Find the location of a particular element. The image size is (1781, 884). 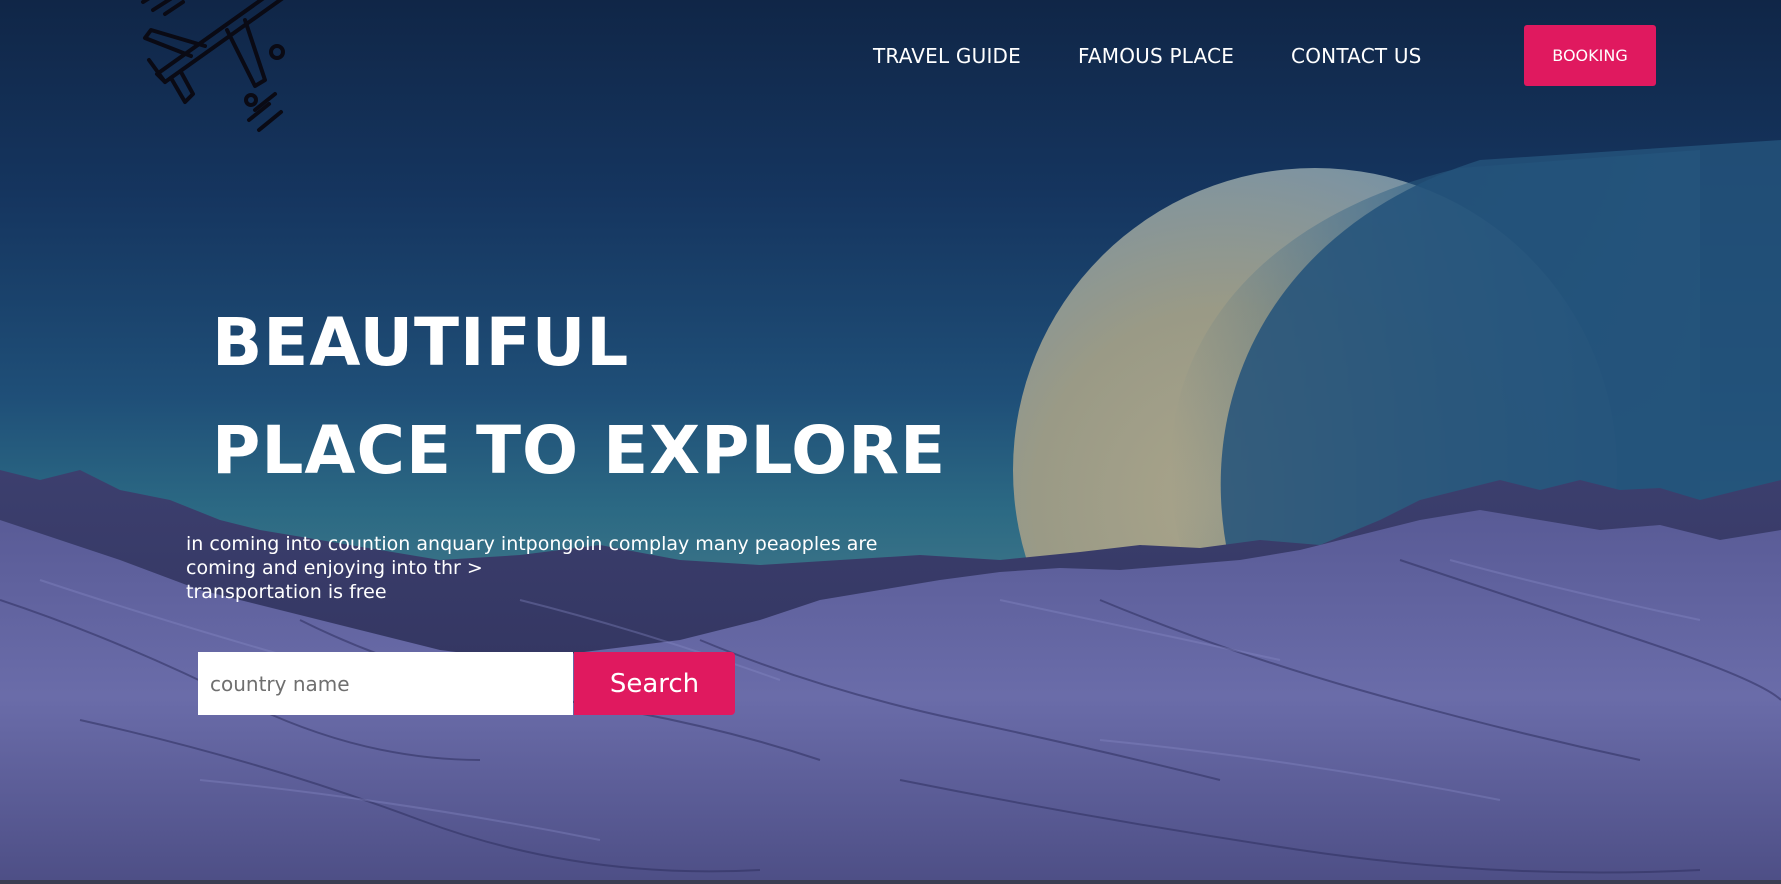

bottom-divider is located at coordinates (890, 882).